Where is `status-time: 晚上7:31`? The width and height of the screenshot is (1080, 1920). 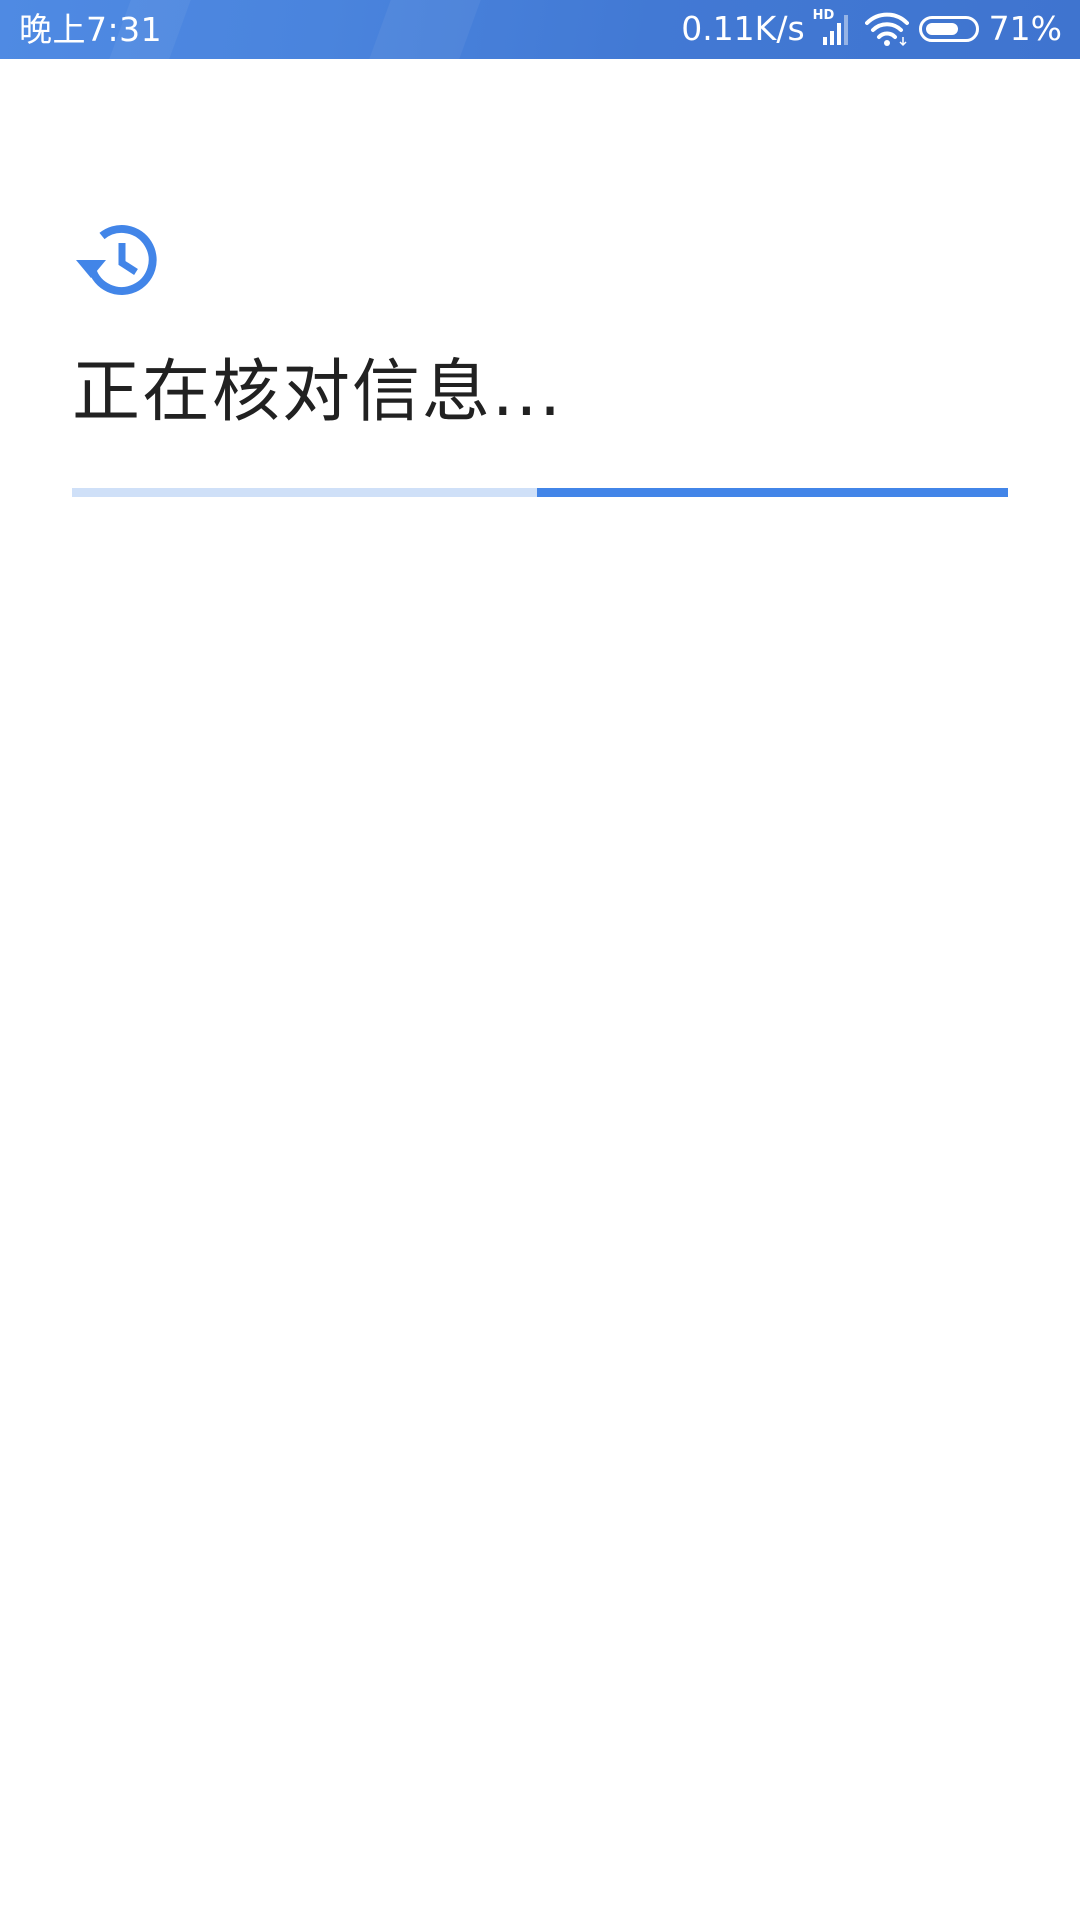
status-time: 晚上7:31 is located at coordinates (91, 29).